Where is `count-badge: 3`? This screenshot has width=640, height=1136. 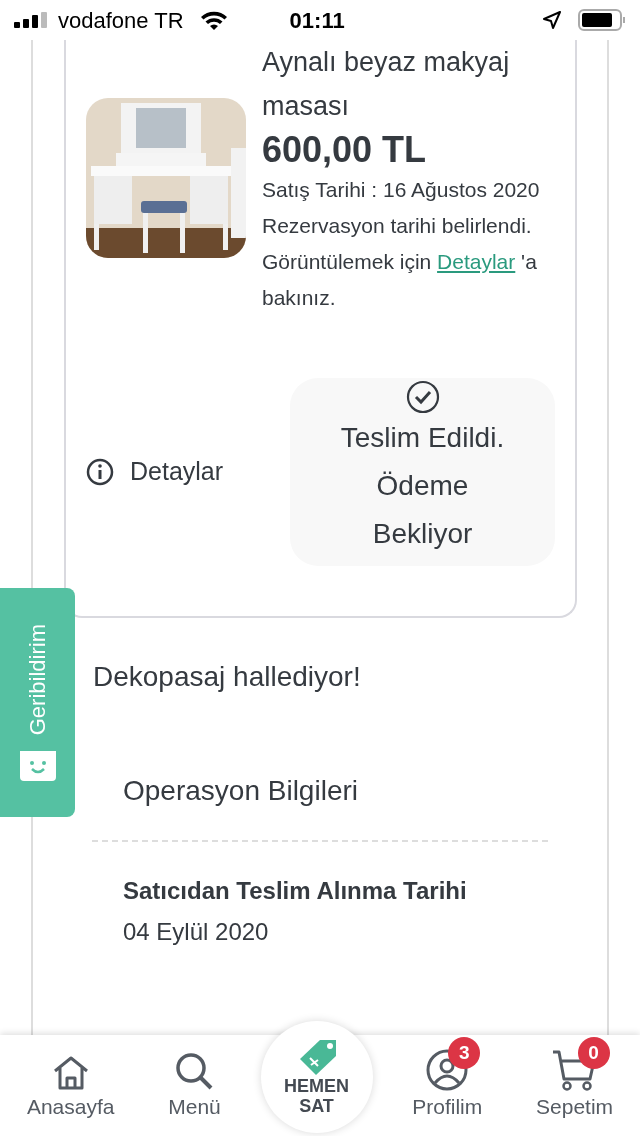
count-badge: 3 is located at coordinates (464, 1053).